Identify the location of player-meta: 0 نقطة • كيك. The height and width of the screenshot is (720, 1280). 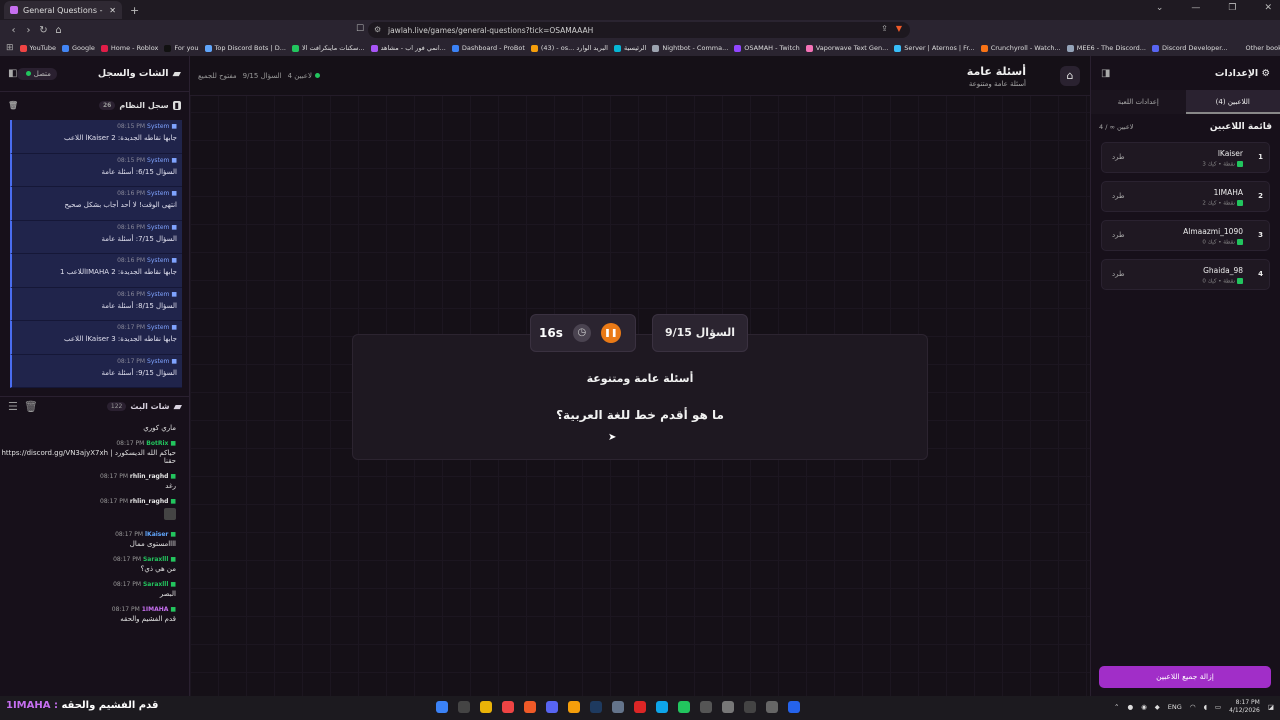
(1222, 242).